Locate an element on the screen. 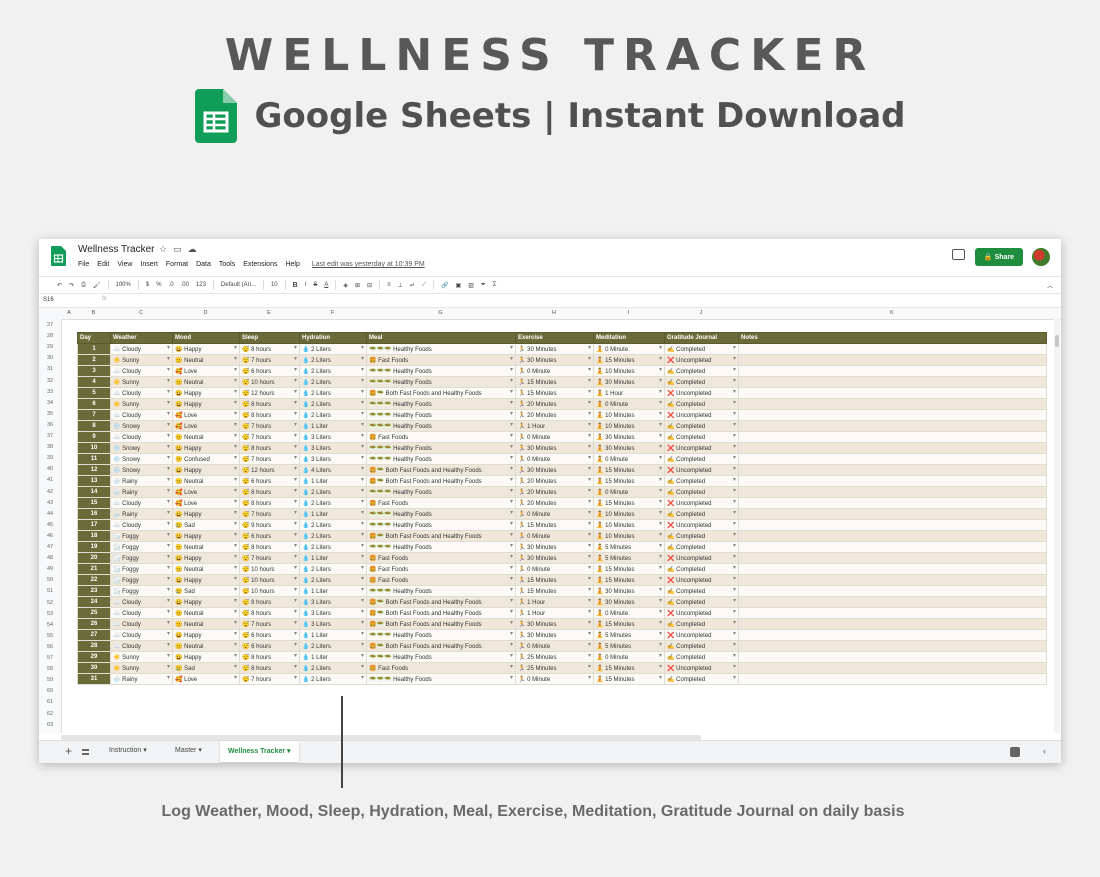  day-cell: 4 is located at coordinates (94, 382).